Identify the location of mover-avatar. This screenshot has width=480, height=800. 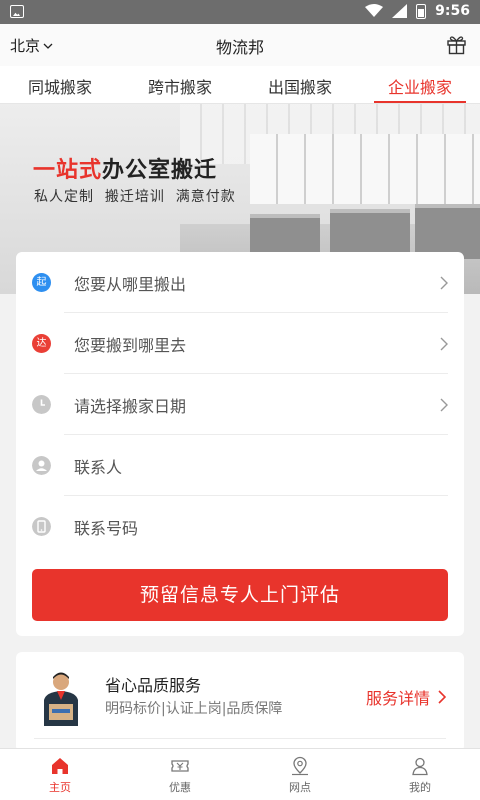
(61, 699).